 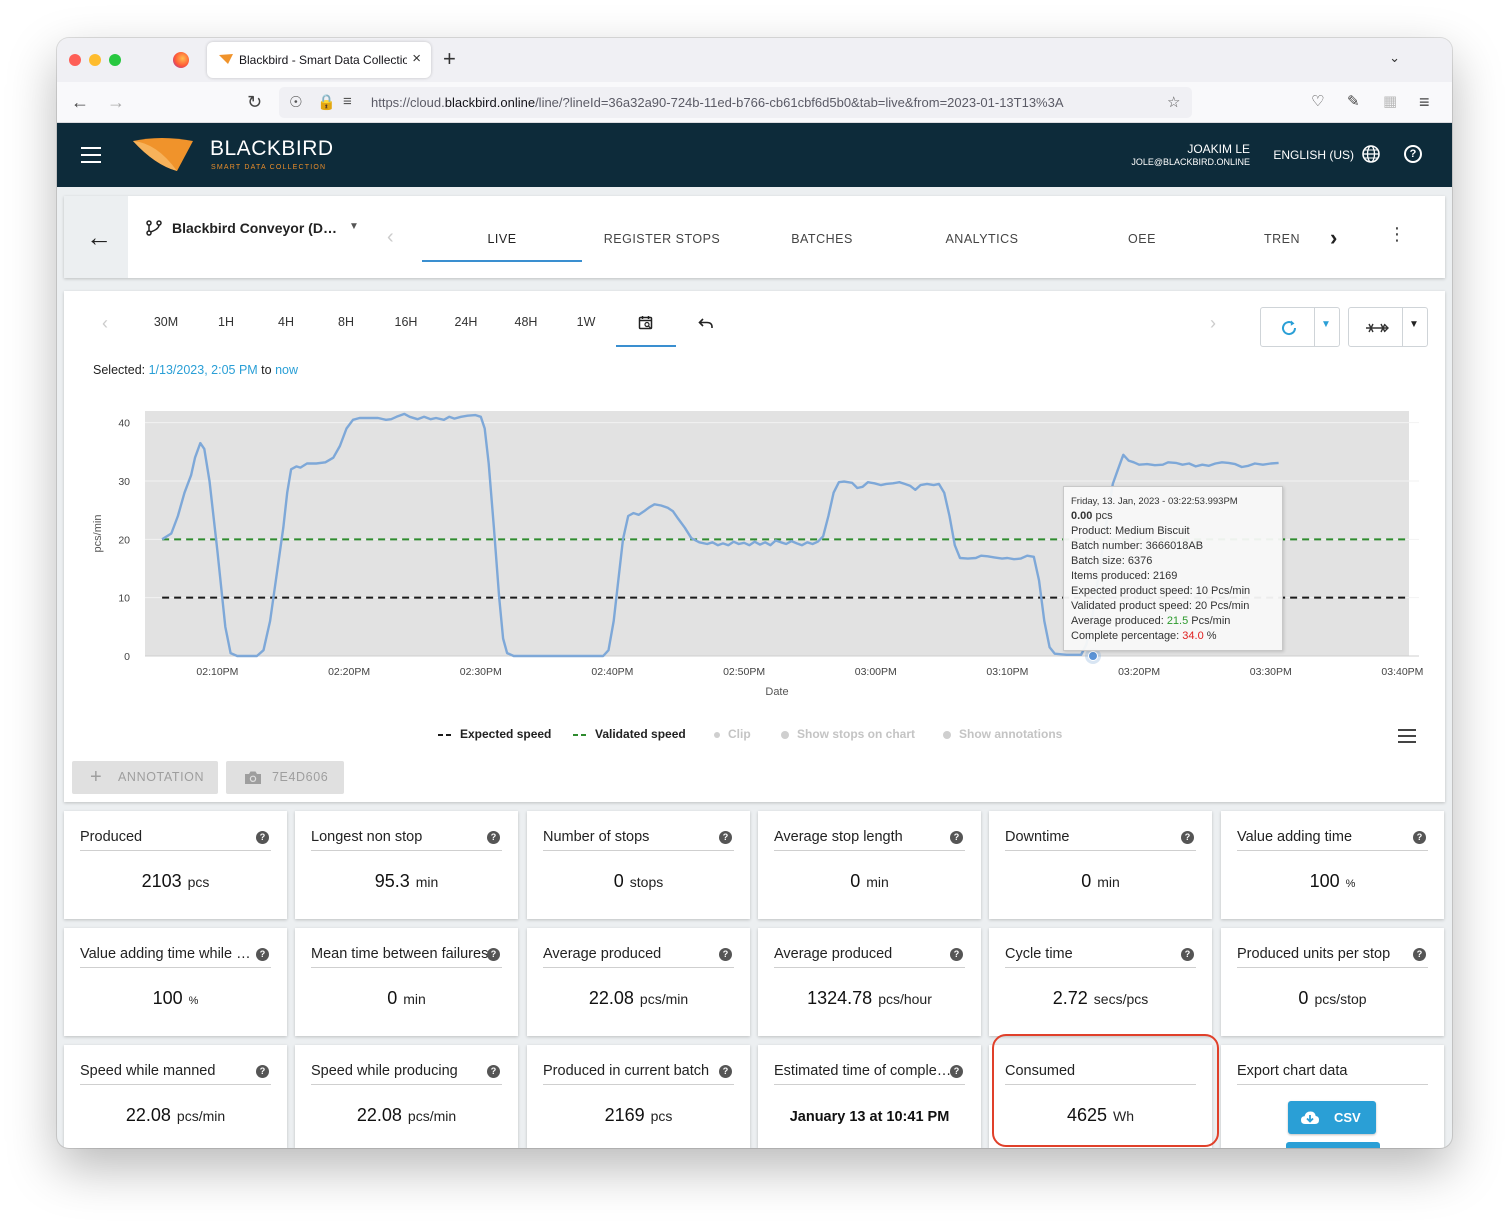 I want to click on legend-clip: Clip, so click(x=732, y=734).